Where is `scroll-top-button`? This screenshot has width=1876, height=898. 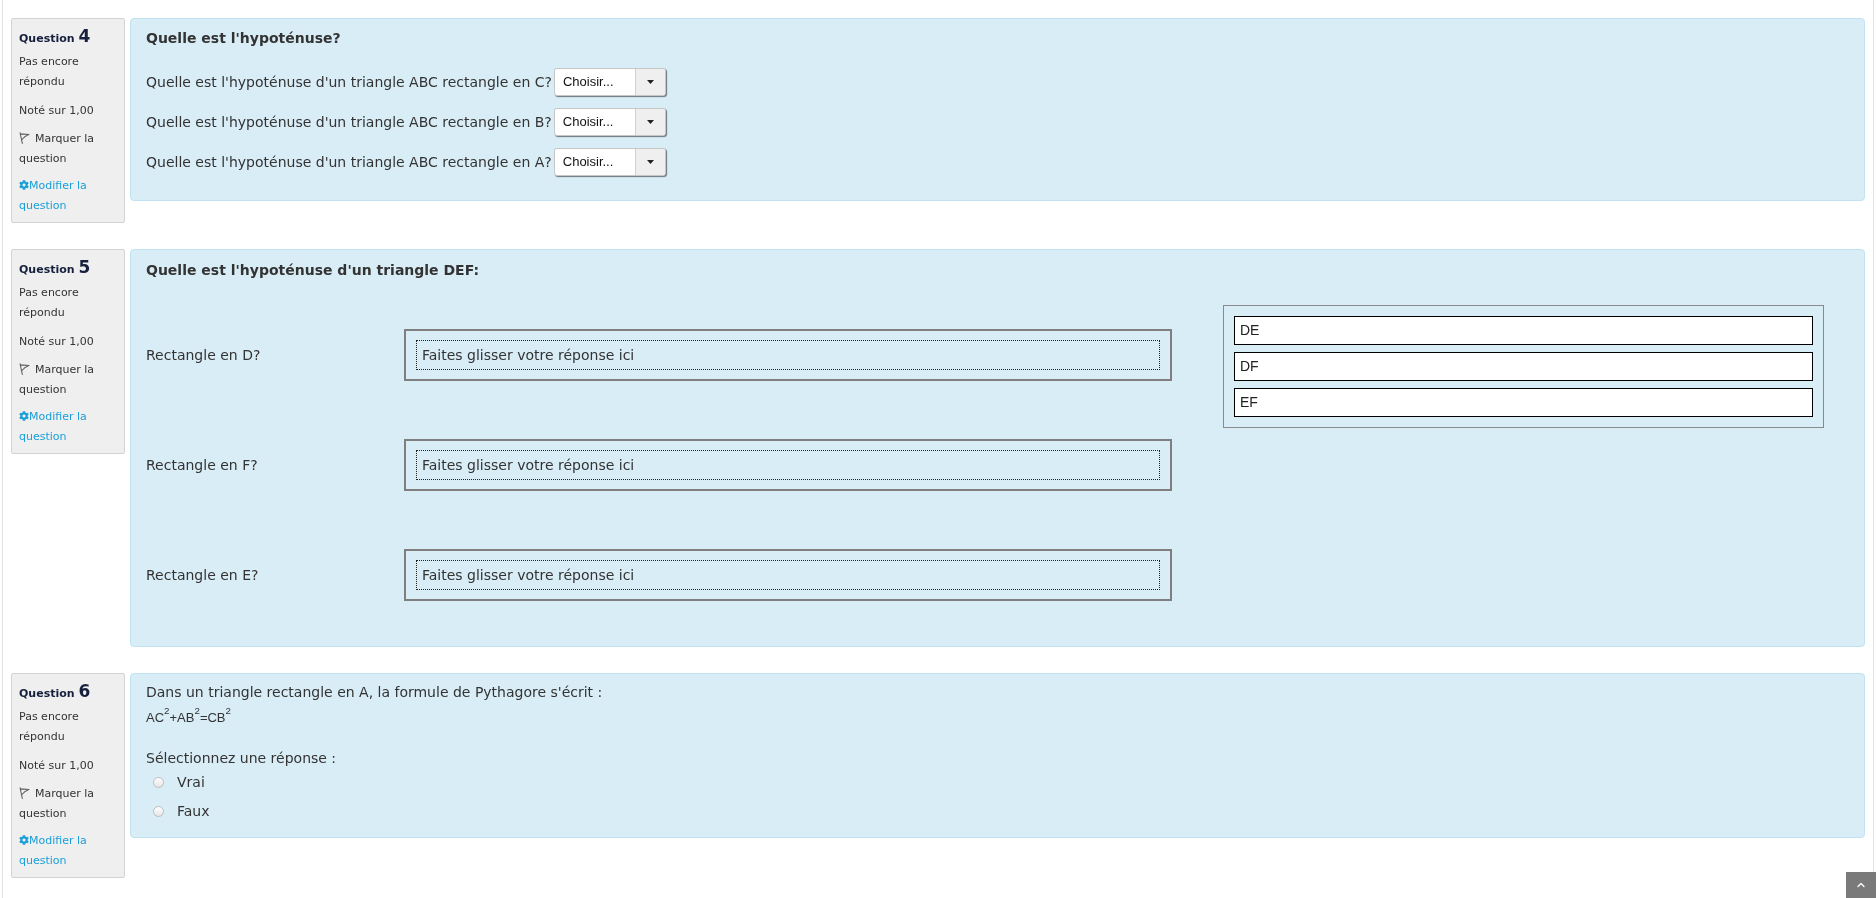
scroll-top-button is located at coordinates (1861, 885).